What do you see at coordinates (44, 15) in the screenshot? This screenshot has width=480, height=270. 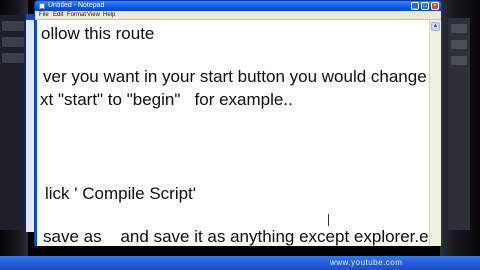 I see `menu-file: File` at bounding box center [44, 15].